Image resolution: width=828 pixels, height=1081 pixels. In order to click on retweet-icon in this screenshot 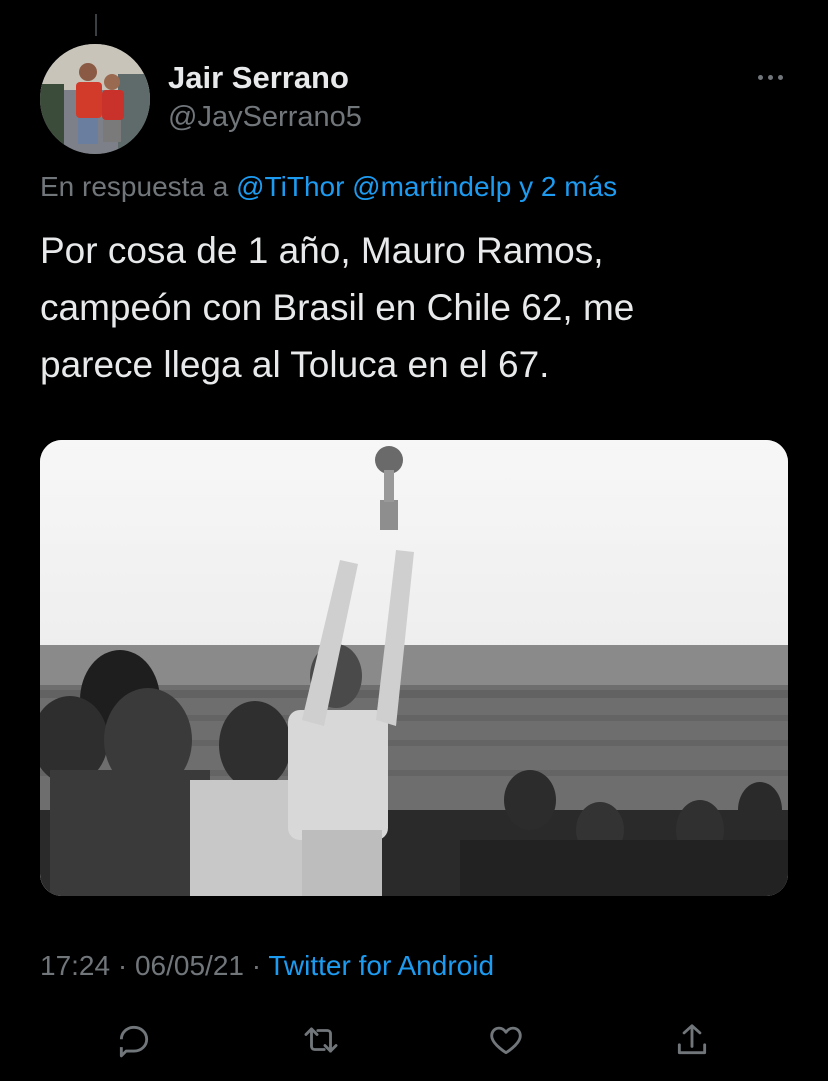, I will do `click(321, 1040)`.